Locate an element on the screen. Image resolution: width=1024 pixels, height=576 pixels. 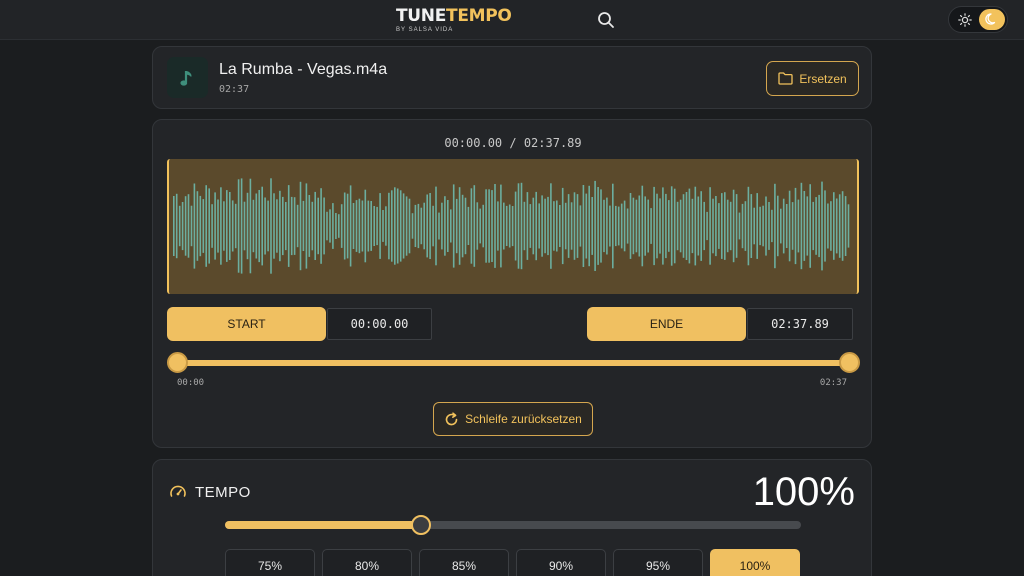
file-name: La Rumba - Vegas.m4a is located at coordinates (303, 69).